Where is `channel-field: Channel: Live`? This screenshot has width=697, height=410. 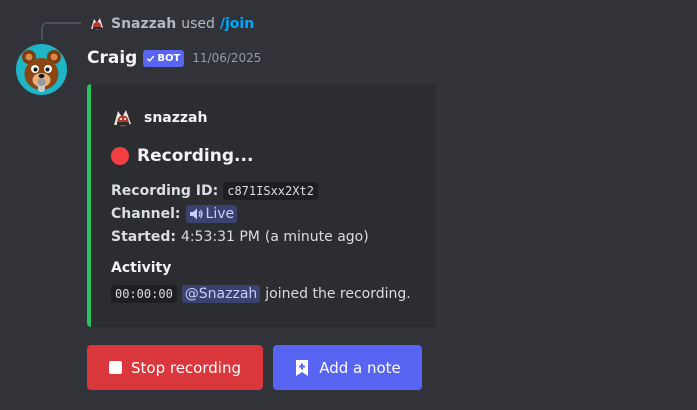 channel-field: Channel: Live is located at coordinates (174, 214).